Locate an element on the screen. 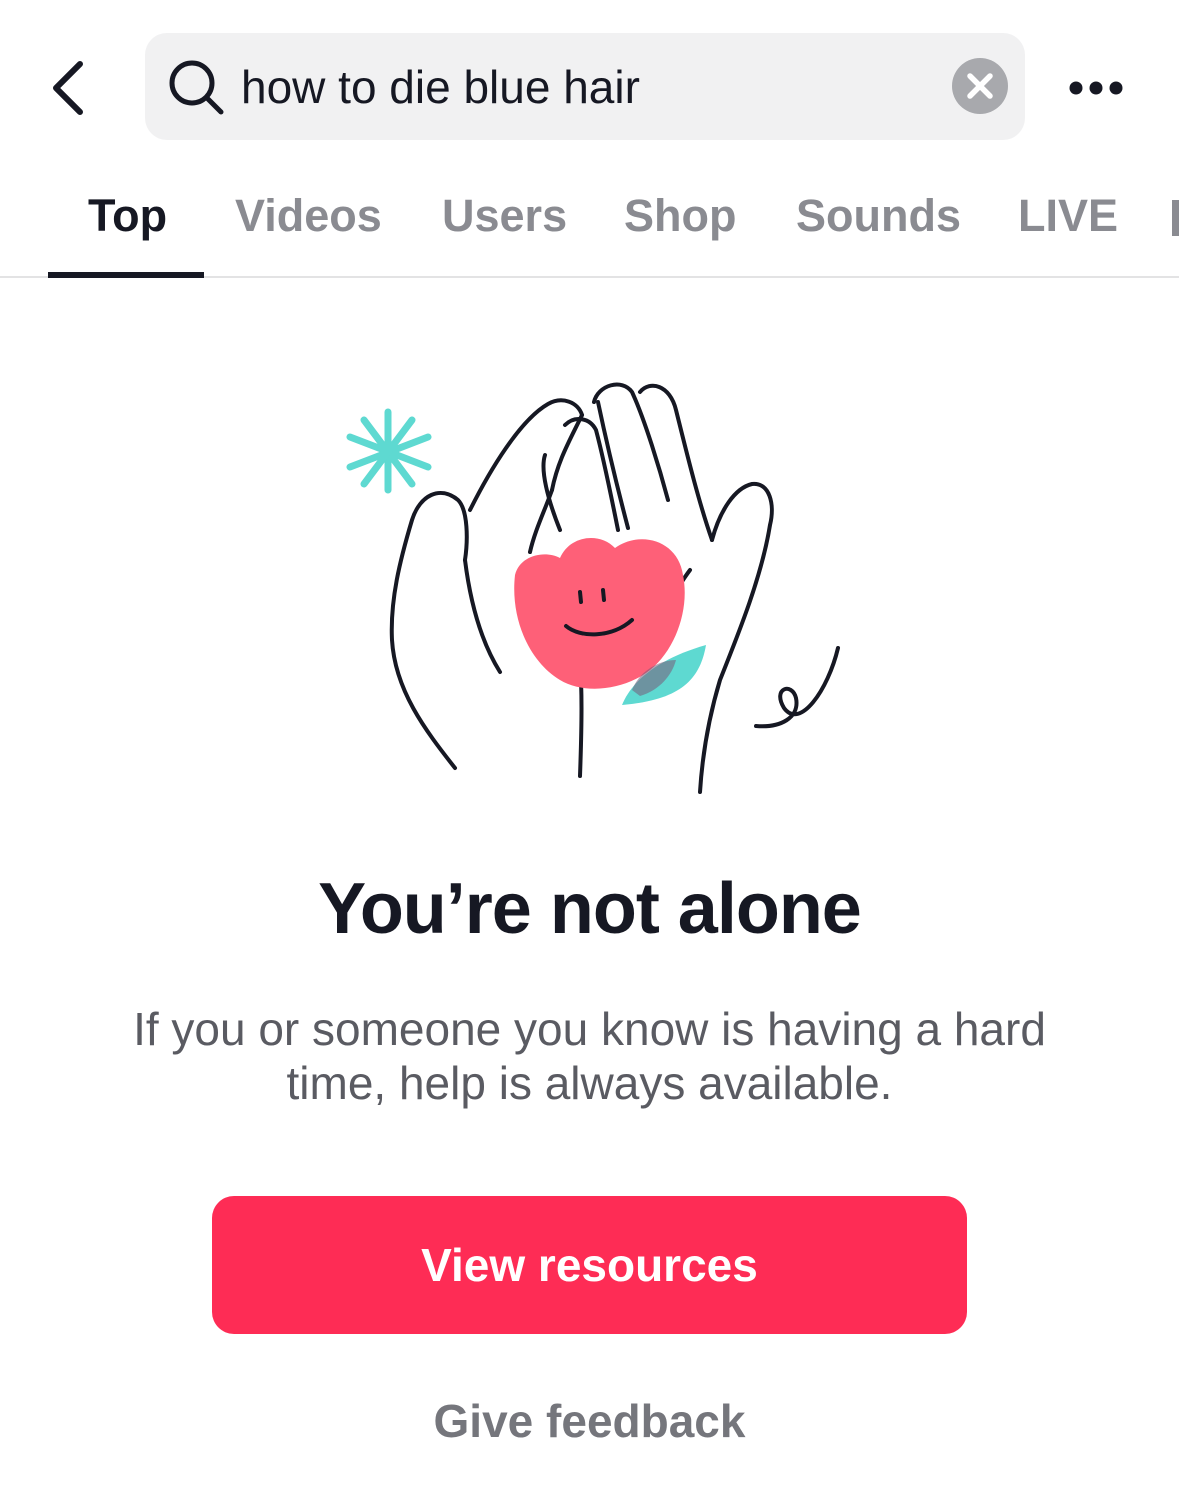  search-header is located at coordinates (589, 85).